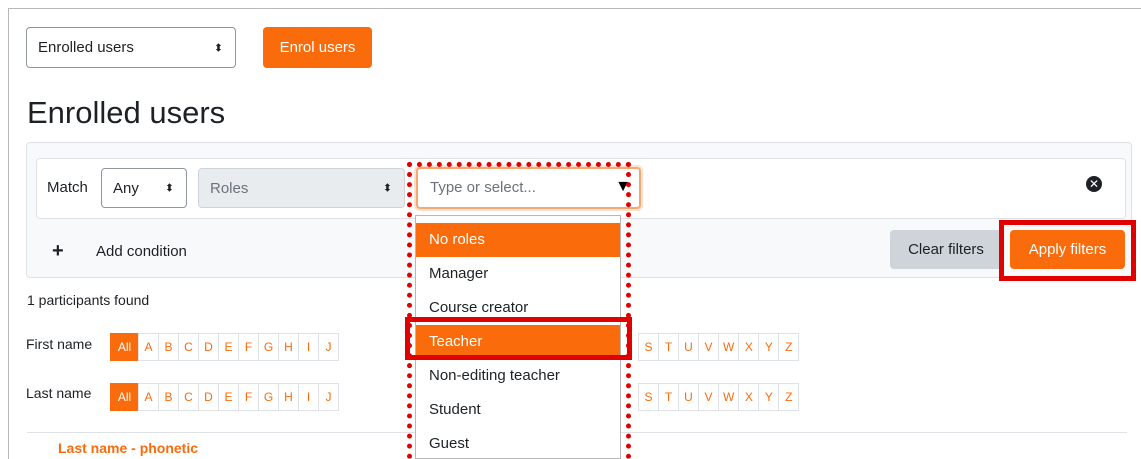 Image resolution: width=1141 pixels, height=459 pixels. I want to click on participants-count: 1 participants found, so click(88, 300).